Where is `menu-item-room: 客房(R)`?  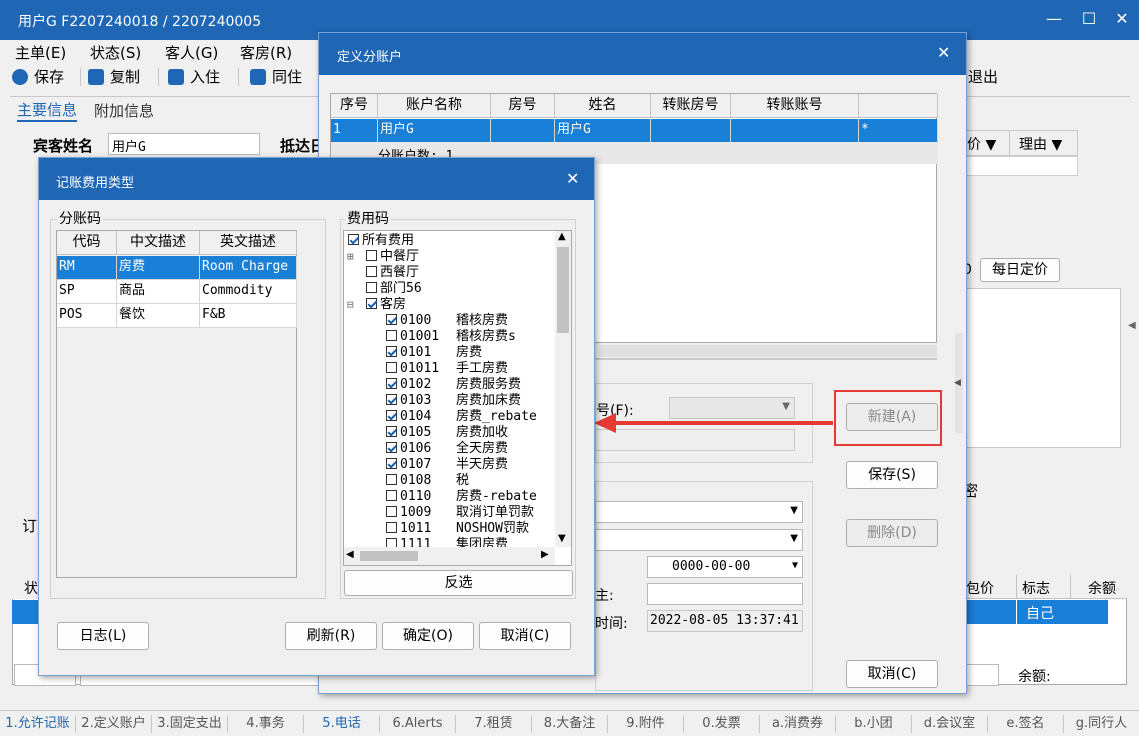
menu-item-room: 客房(R) is located at coordinates (266, 52).